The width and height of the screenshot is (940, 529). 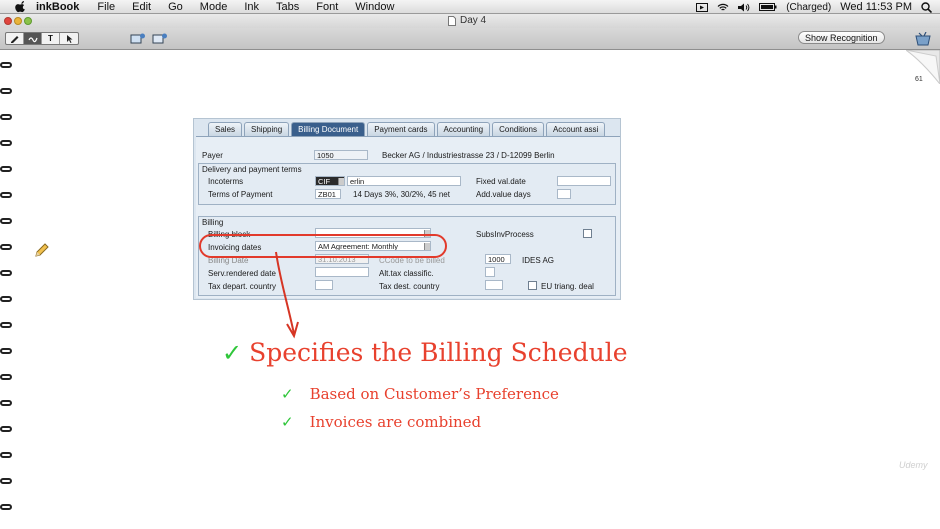 I want to click on tax-depart-country-label: Tax depart. country, so click(x=242, y=286).